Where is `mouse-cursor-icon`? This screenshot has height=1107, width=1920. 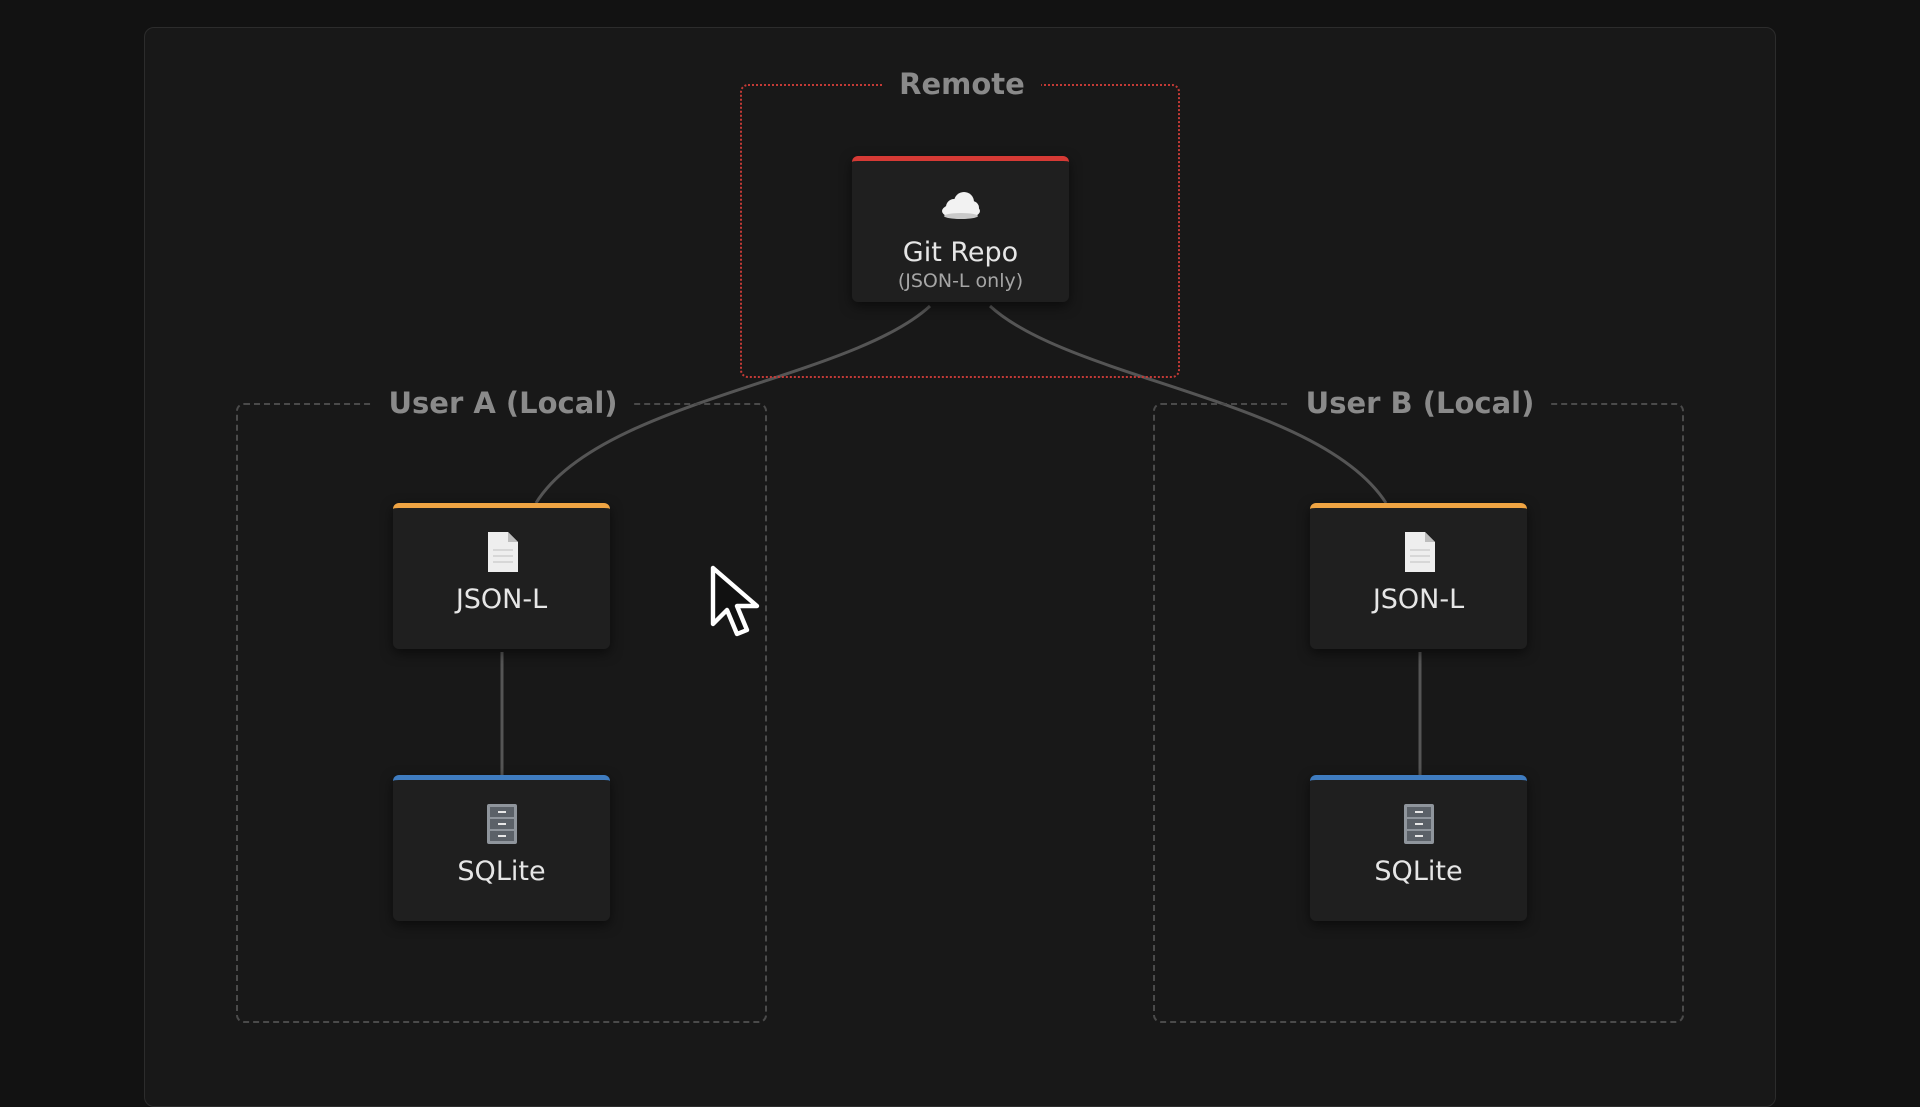
mouse-cursor-icon is located at coordinates (735, 601).